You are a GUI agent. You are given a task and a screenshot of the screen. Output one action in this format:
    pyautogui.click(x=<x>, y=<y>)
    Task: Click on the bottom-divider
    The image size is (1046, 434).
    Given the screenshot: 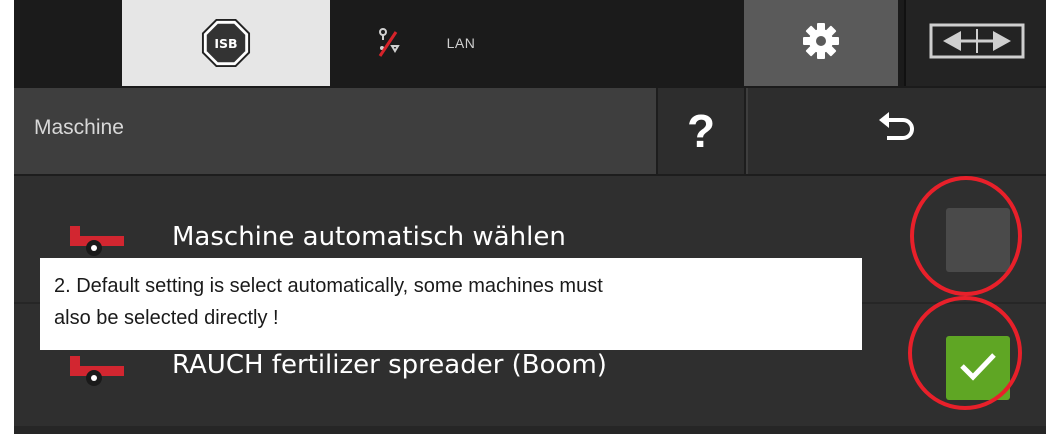 What is the action you would take?
    pyautogui.click(x=530, y=430)
    